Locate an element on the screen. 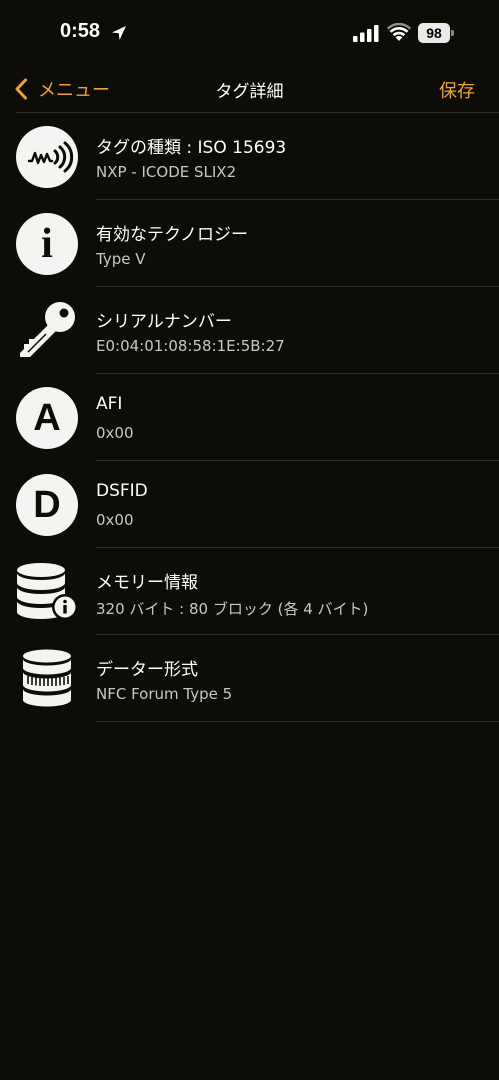  navigation-bar: メニュー タグ詳細 保存 is located at coordinates (249, 88).